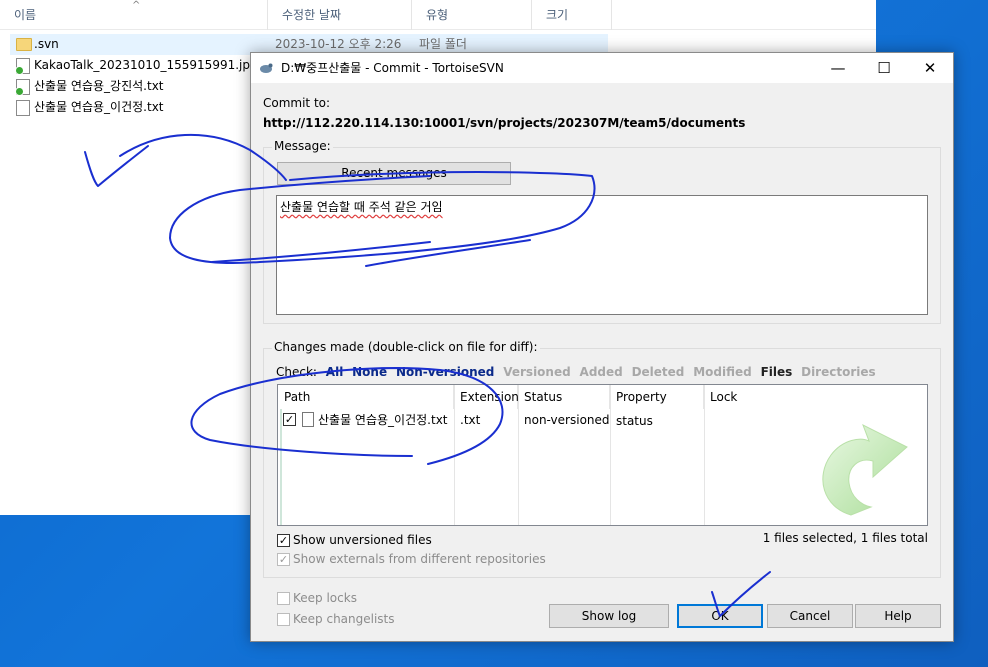 The image size is (988, 667). What do you see at coordinates (46, 44) in the screenshot?
I see `file-name: .svn` at bounding box center [46, 44].